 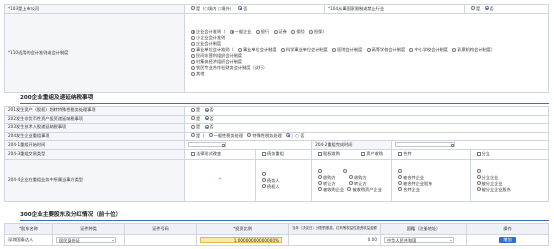 I want to click on acct-enterprise-radio, so click(x=193, y=31).